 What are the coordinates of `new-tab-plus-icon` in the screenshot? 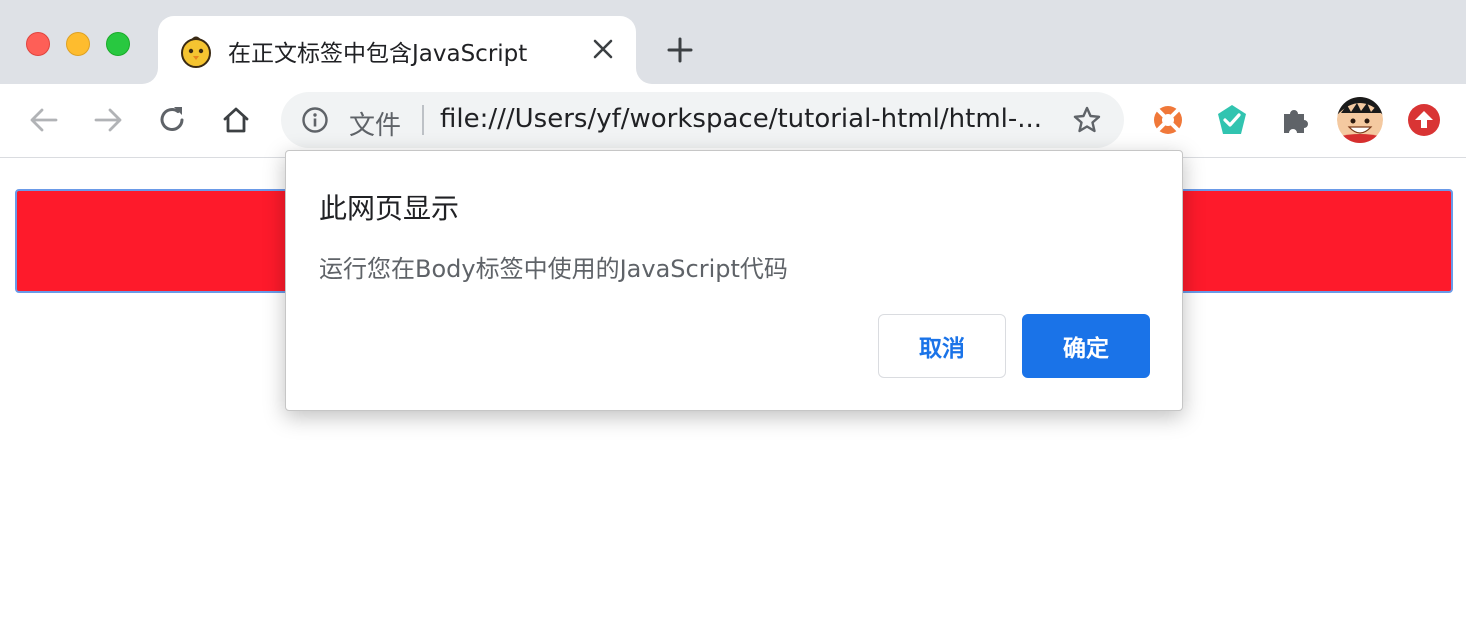 It's located at (680, 50).